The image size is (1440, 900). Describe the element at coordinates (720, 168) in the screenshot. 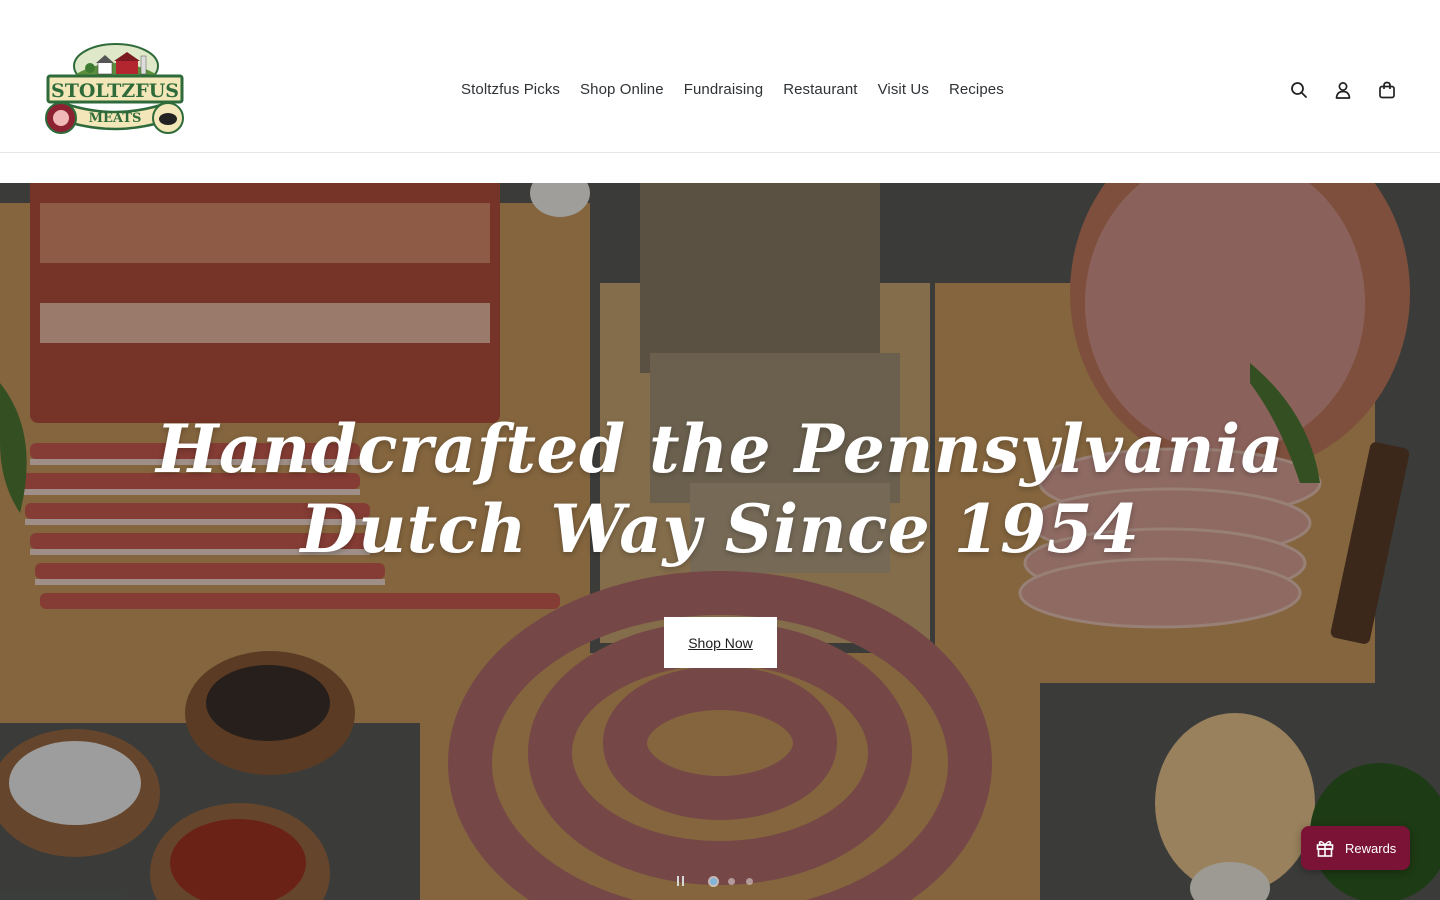

I see `header-spacer` at that location.